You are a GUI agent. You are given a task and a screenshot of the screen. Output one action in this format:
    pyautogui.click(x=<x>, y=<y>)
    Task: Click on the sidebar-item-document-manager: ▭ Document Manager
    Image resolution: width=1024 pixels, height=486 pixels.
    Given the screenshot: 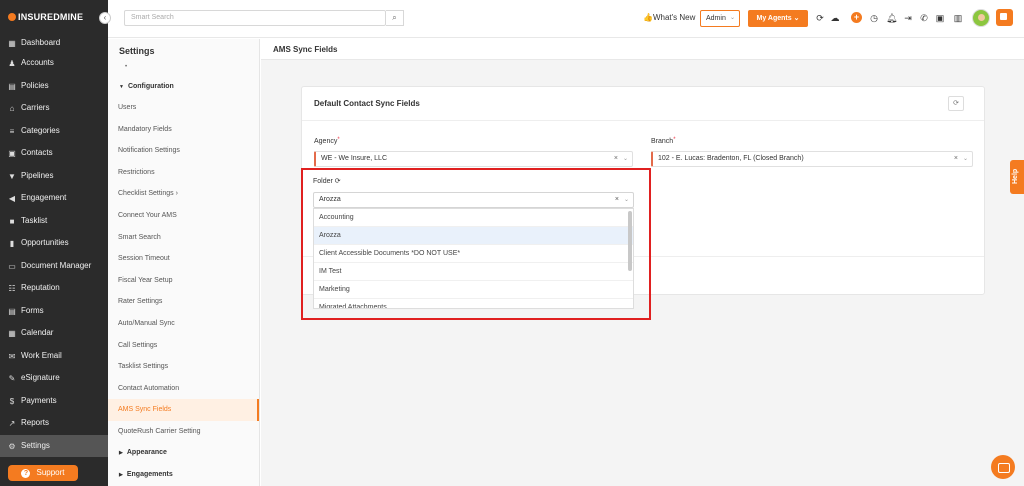 What is the action you would take?
    pyautogui.click(x=54, y=266)
    